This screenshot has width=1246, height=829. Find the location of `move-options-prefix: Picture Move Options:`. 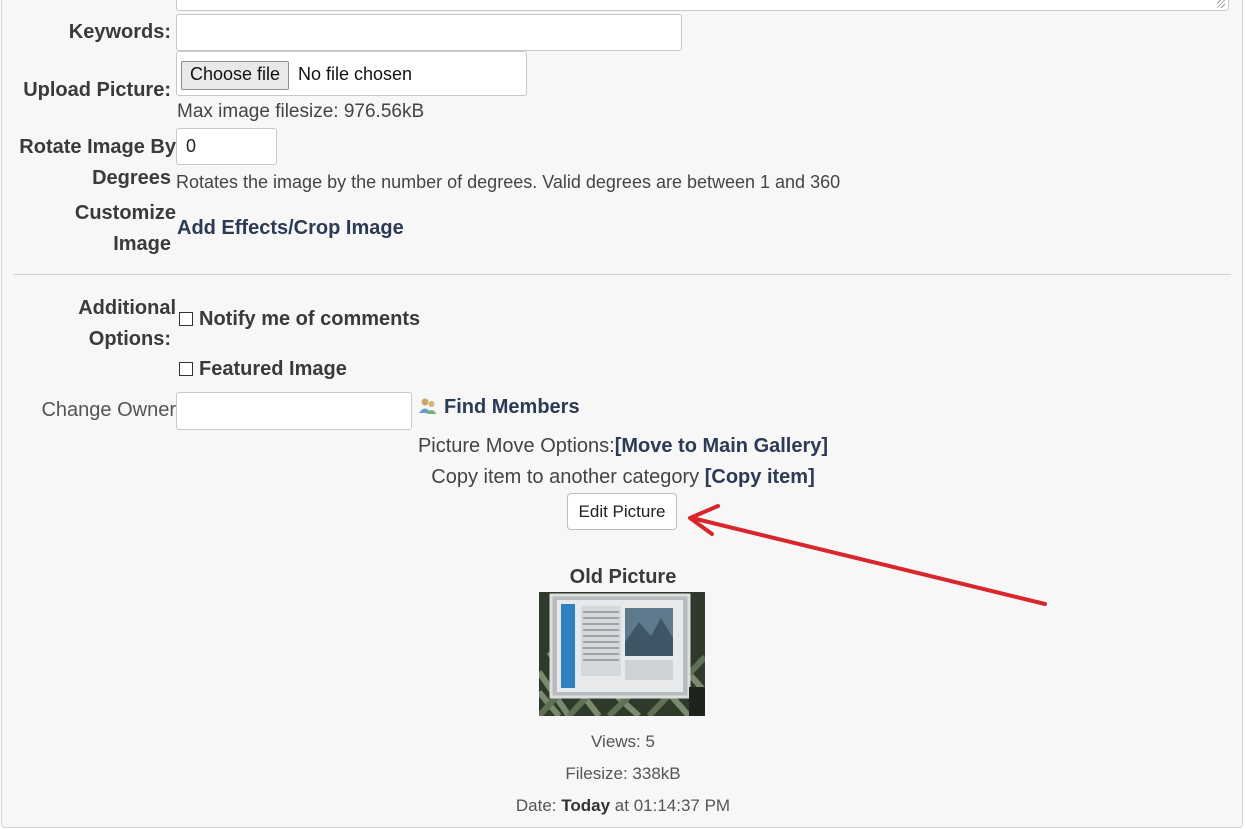

move-options-prefix: Picture Move Options: is located at coordinates (516, 446).